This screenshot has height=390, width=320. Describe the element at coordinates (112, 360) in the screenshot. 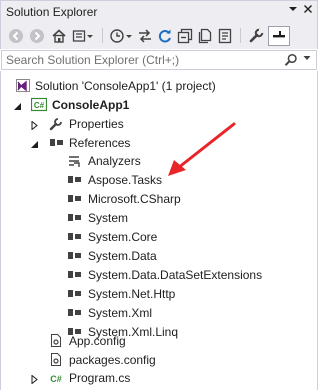

I see `file-label: packages.config` at that location.